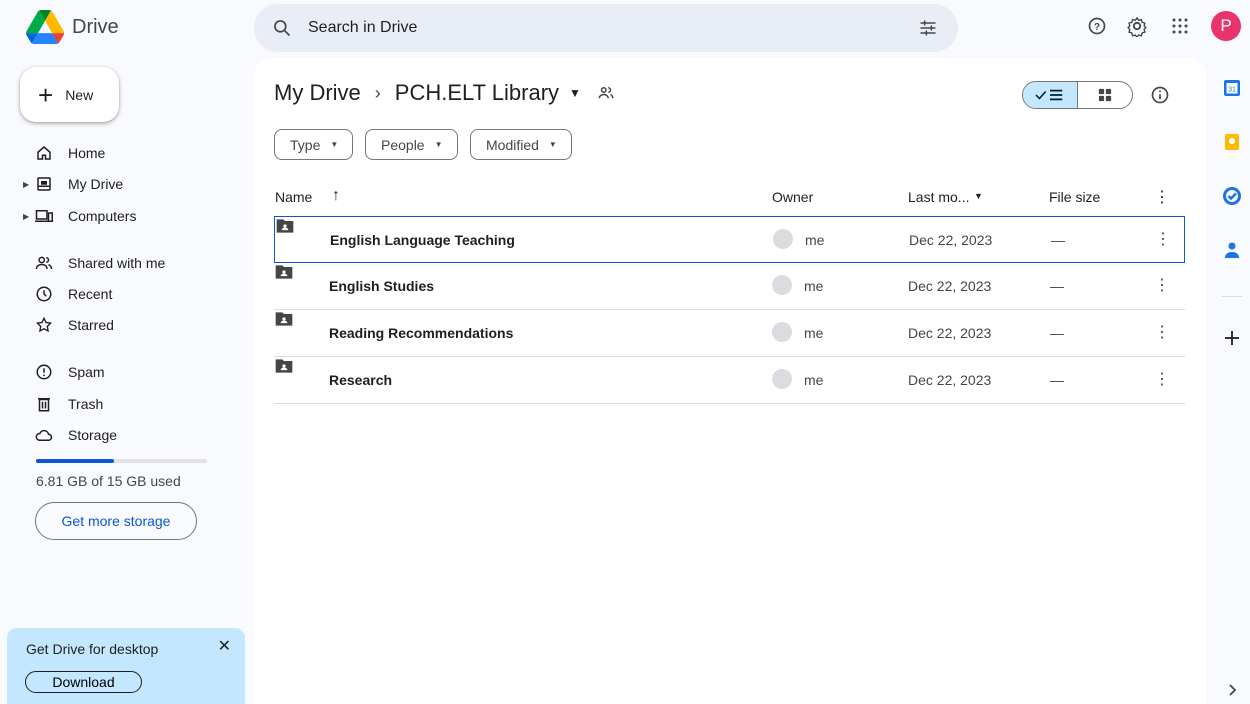  What do you see at coordinates (729, 286) in the screenshot?
I see `table-row: English Studies me Dec 22, 2023 — ⋮` at bounding box center [729, 286].